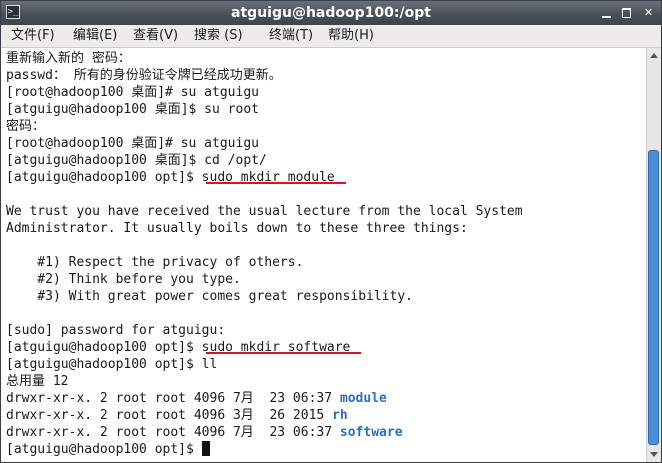 This screenshot has height=463, width=662. Describe the element at coordinates (144, 75) in the screenshot. I see `terminal-line: passwd： 所有的身份验证令牌已经成功更新。` at that location.